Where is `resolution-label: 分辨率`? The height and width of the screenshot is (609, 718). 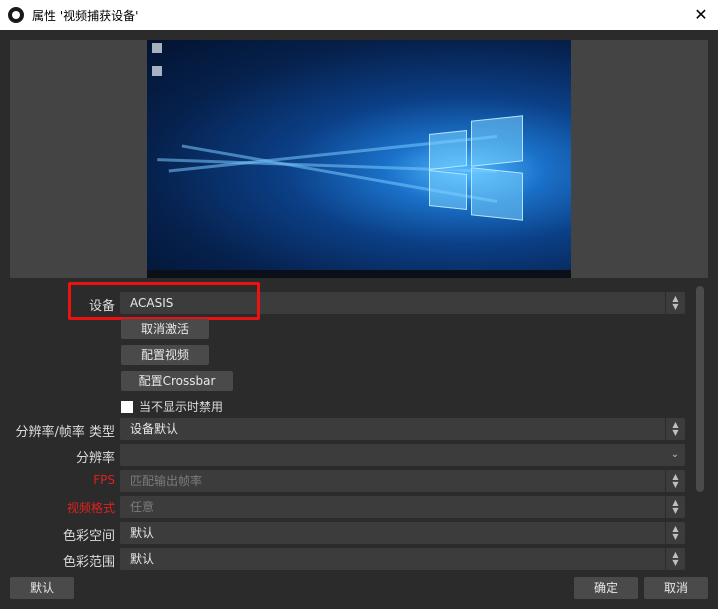
resolution-label: 分辨率 is located at coordinates (95, 458).